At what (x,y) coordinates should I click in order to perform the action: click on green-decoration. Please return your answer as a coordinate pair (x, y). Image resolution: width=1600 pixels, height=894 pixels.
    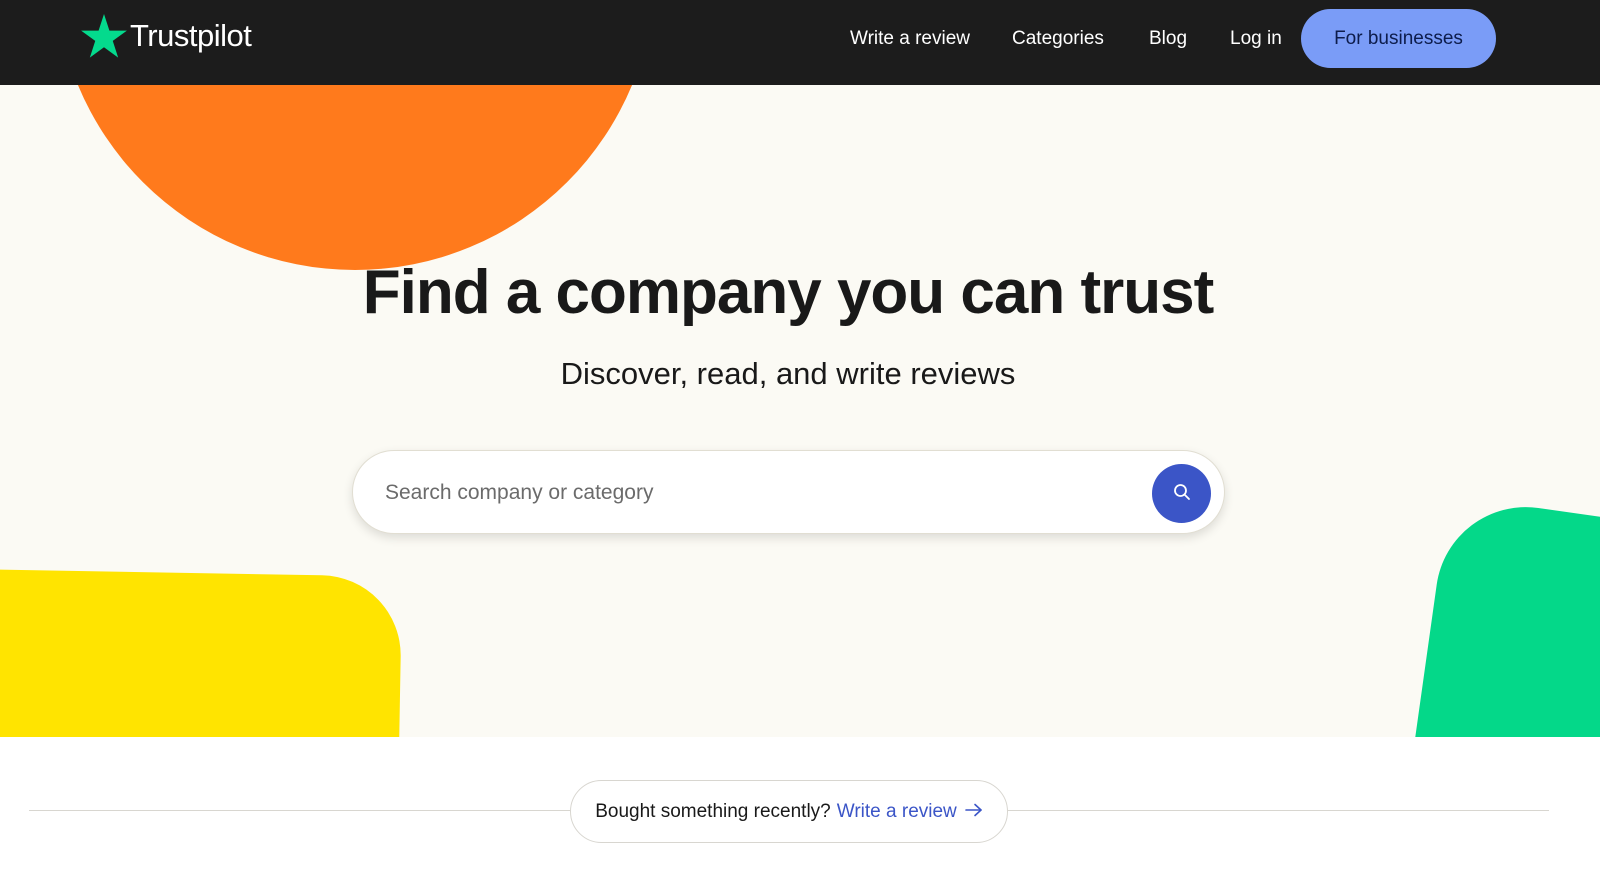
    Looking at the image, I should click on (1501, 616).